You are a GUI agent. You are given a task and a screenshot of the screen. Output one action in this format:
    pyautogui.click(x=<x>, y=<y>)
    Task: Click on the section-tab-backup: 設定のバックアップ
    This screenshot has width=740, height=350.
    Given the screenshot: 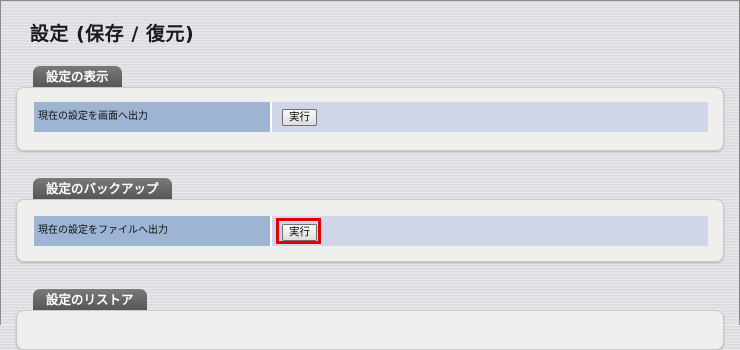 What is the action you would take?
    pyautogui.click(x=102, y=189)
    